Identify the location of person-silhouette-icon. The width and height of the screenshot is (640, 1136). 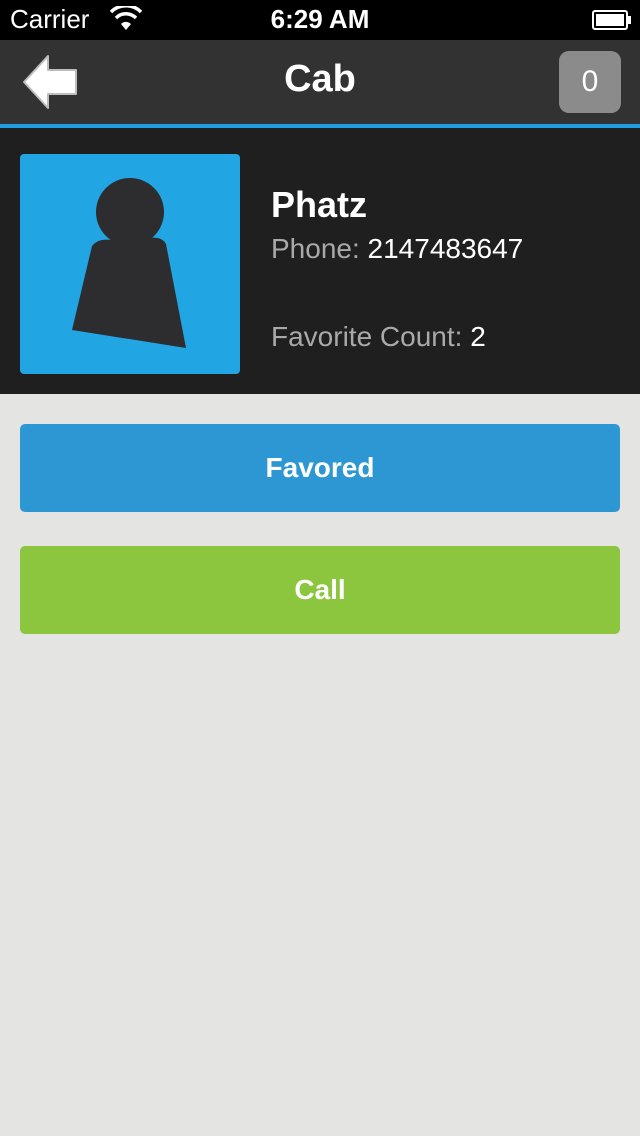
(129, 263).